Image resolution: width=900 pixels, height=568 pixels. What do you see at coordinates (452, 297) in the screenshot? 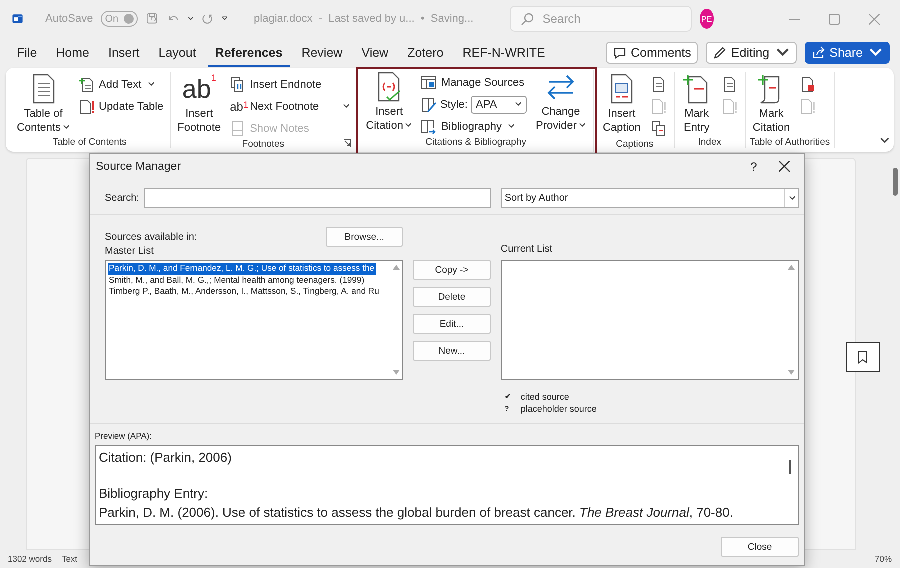
I see `dialog-button: Delete` at bounding box center [452, 297].